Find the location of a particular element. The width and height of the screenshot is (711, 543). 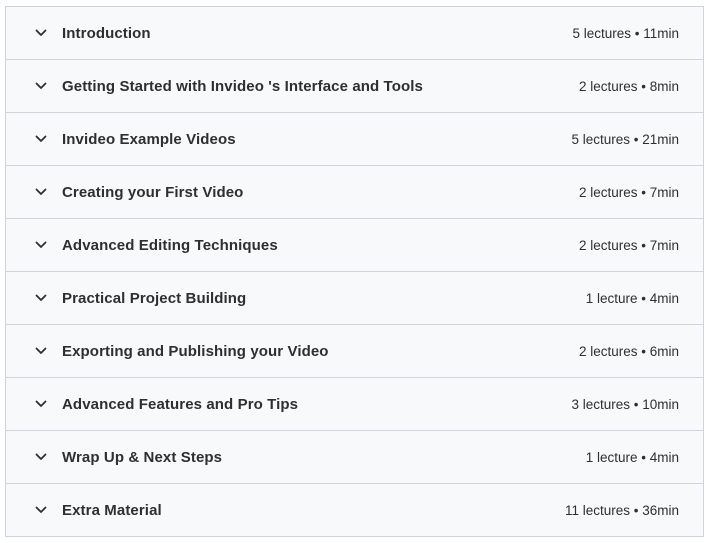

section-meta: 3 lectures • 10min is located at coordinates (625, 404).